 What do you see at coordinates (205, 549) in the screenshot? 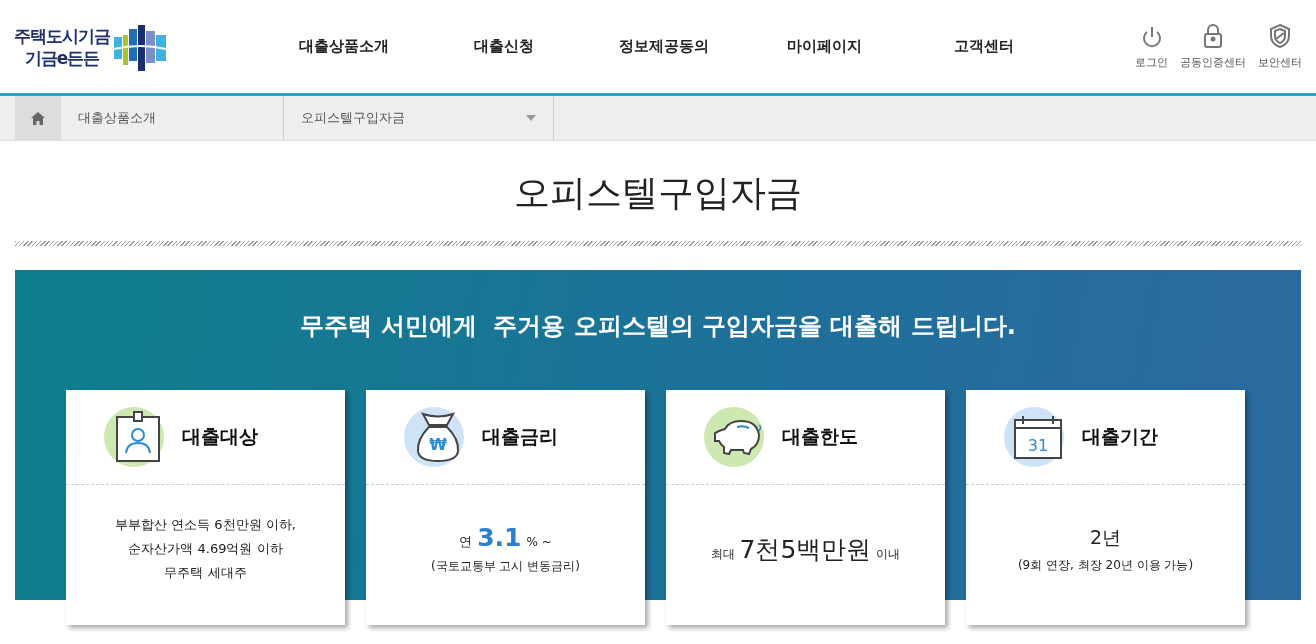
I see `card-text: 순자산가액 4.69억원 이하` at bounding box center [205, 549].